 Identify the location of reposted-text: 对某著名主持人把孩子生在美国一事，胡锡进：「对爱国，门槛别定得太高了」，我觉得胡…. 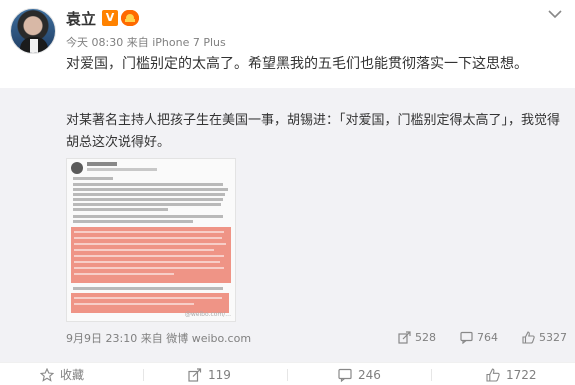
(313, 131).